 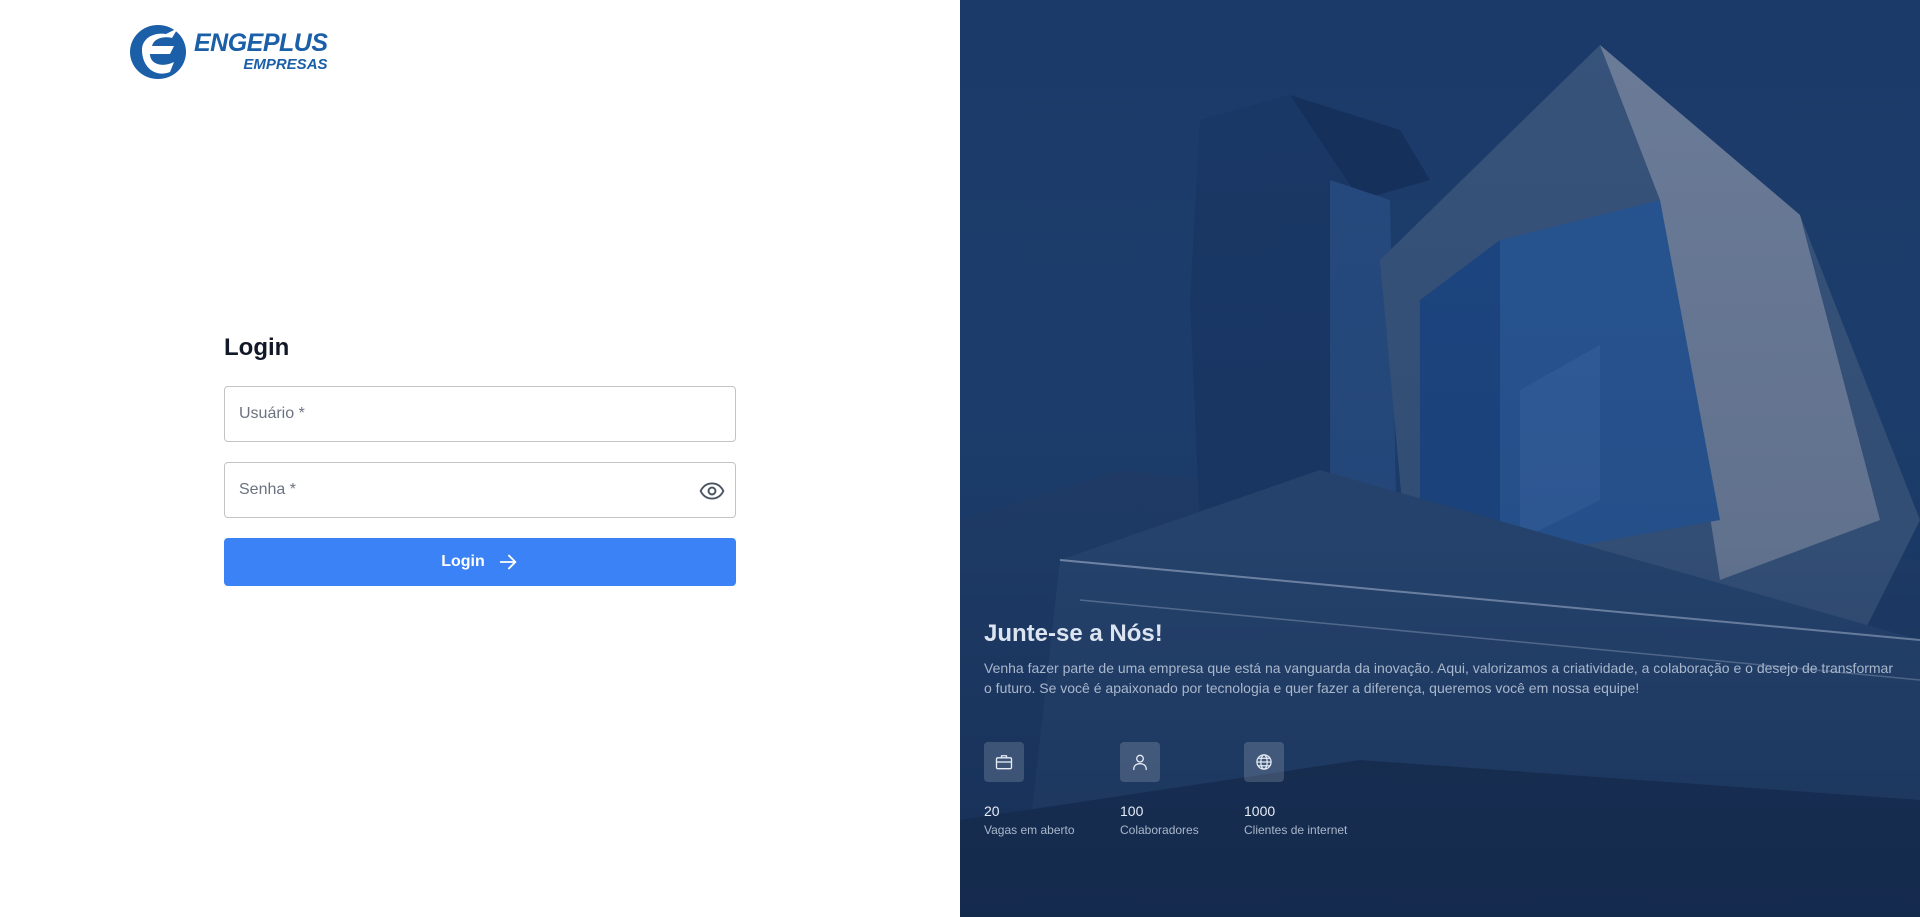 What do you see at coordinates (463, 561) in the screenshot?
I see `login-button-label: Login` at bounding box center [463, 561].